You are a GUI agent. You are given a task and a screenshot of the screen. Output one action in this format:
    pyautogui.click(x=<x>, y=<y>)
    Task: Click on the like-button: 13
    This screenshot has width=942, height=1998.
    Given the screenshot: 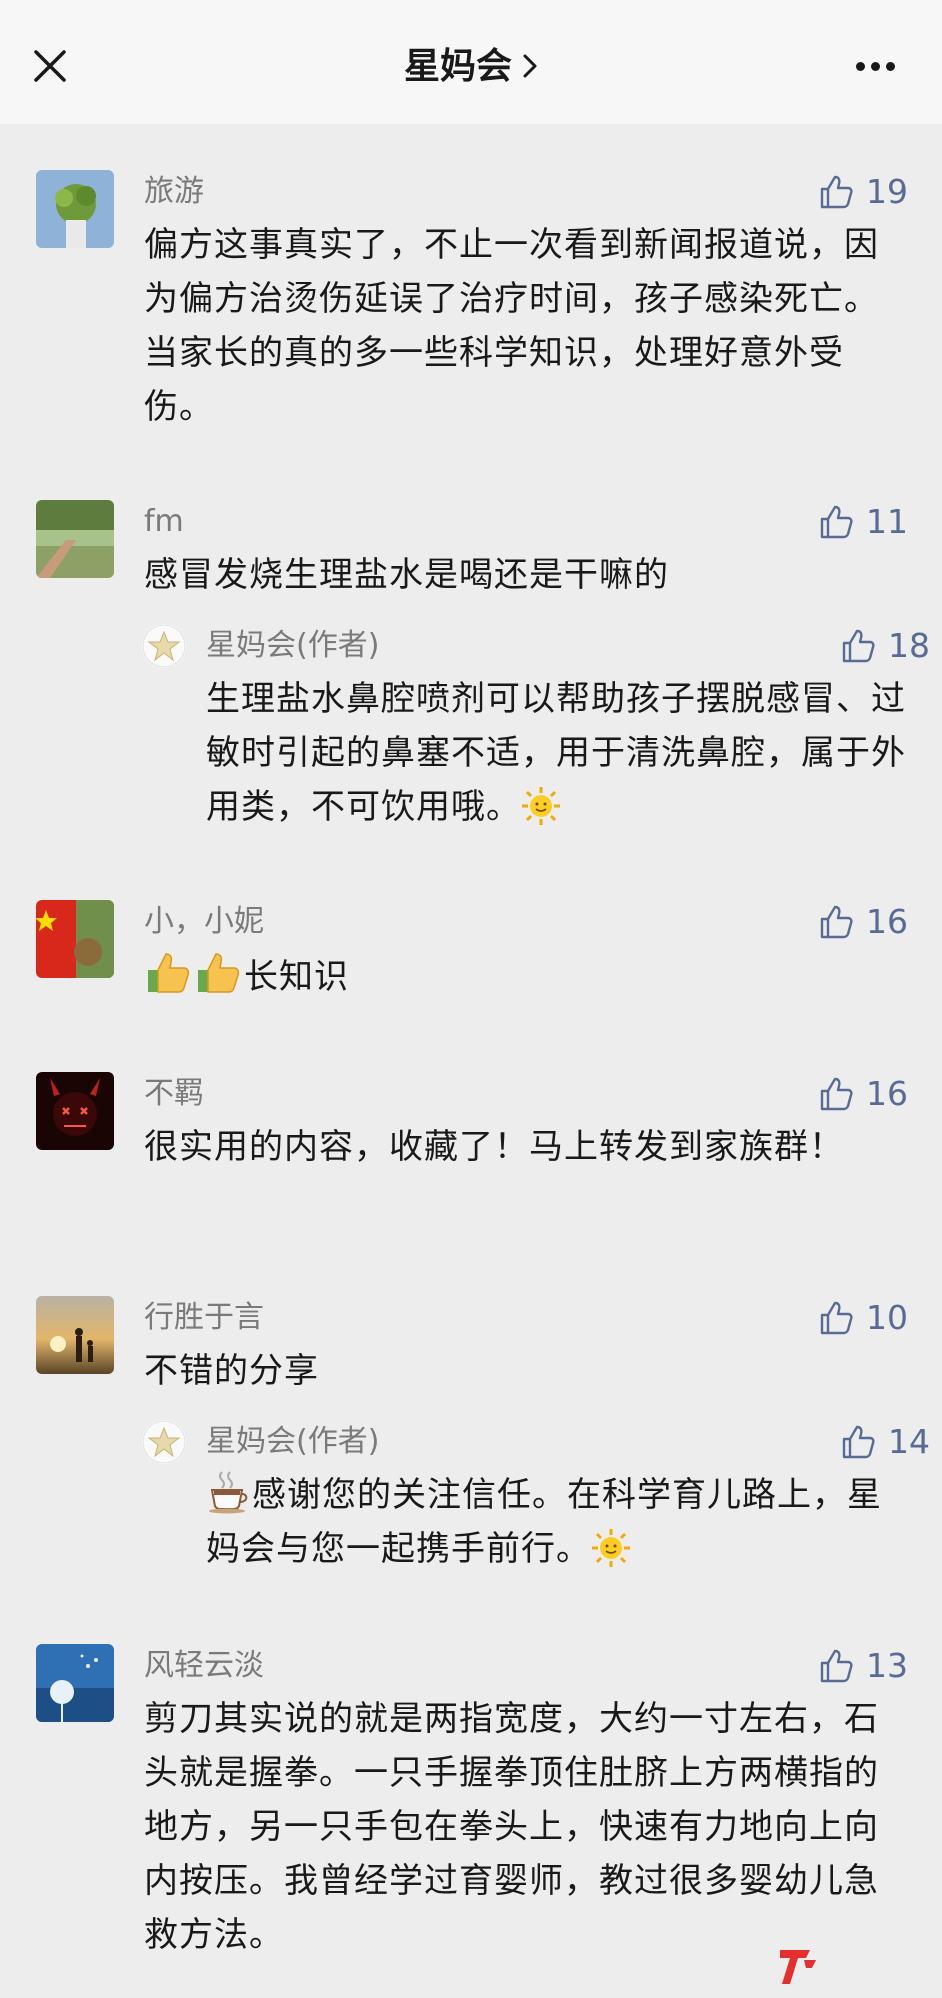 What is the action you would take?
    pyautogui.click(x=863, y=1666)
    